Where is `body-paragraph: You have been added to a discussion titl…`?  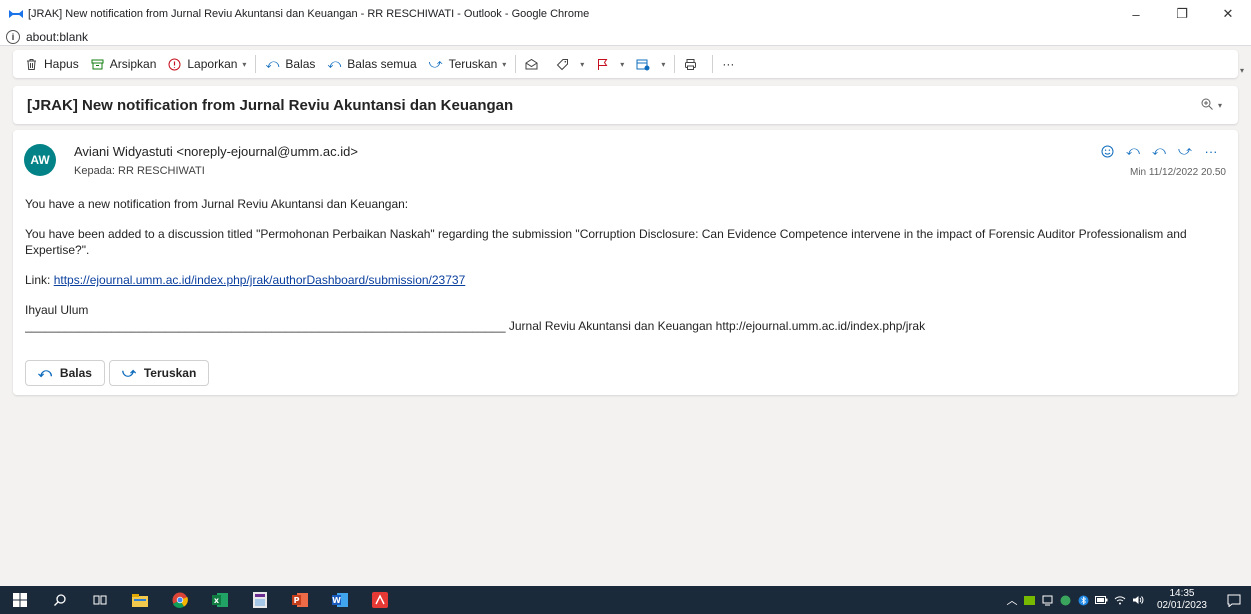
body-paragraph: You have been added to a discussion titl… is located at coordinates (606, 242).